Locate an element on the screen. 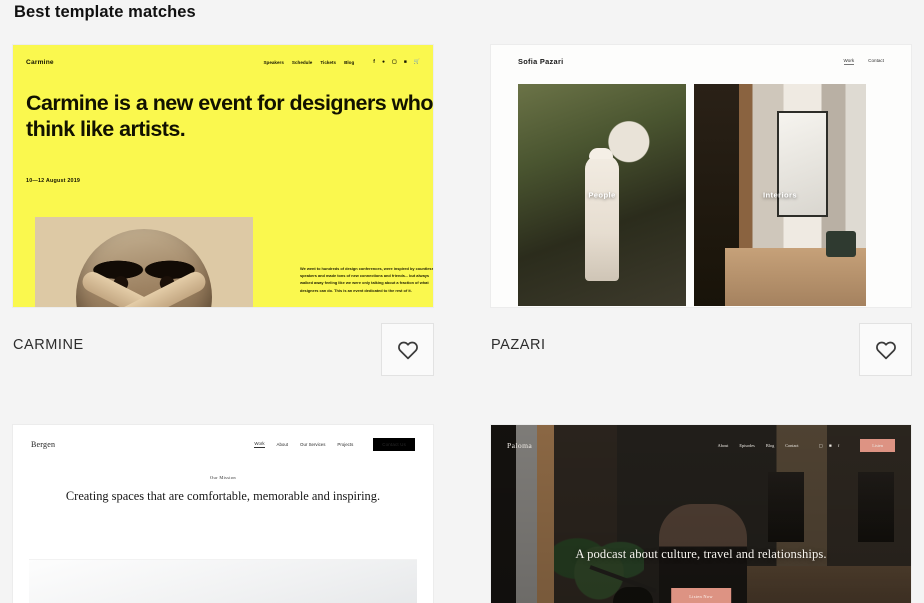  gallery-tile-interiors: Interiors is located at coordinates (780, 195).